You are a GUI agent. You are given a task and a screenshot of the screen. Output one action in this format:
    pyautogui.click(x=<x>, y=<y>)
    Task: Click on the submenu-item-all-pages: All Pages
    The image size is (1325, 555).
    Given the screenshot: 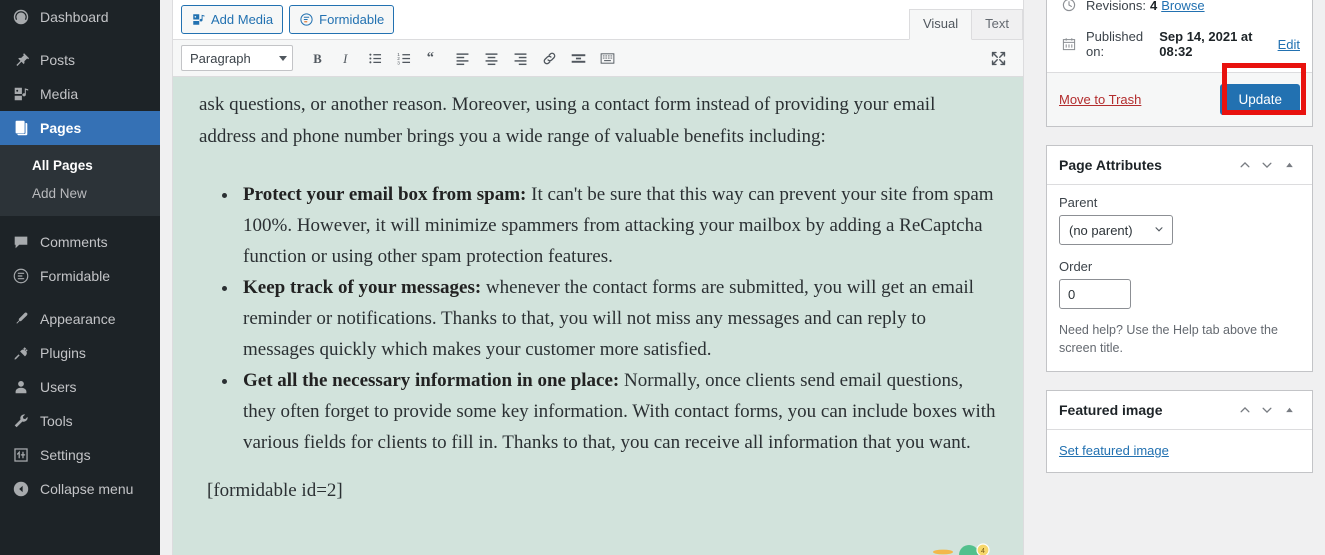 What is the action you would take?
    pyautogui.click(x=80, y=166)
    